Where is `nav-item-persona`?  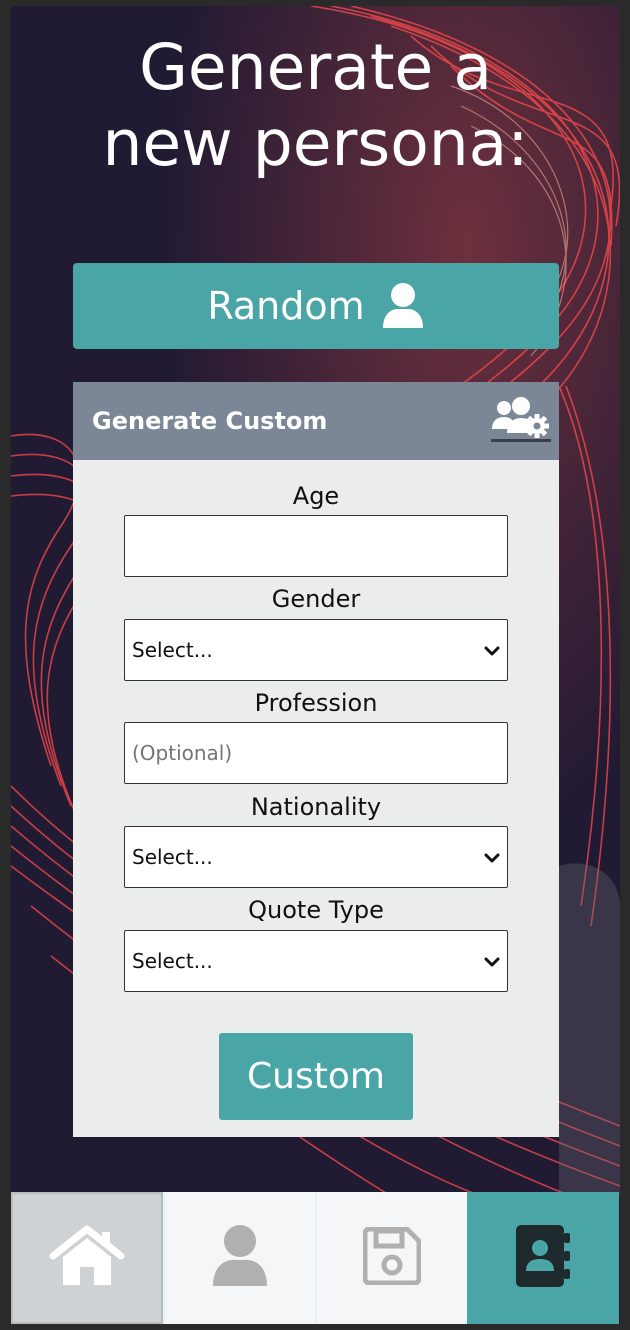 nav-item-persona is located at coordinates (239, 1258).